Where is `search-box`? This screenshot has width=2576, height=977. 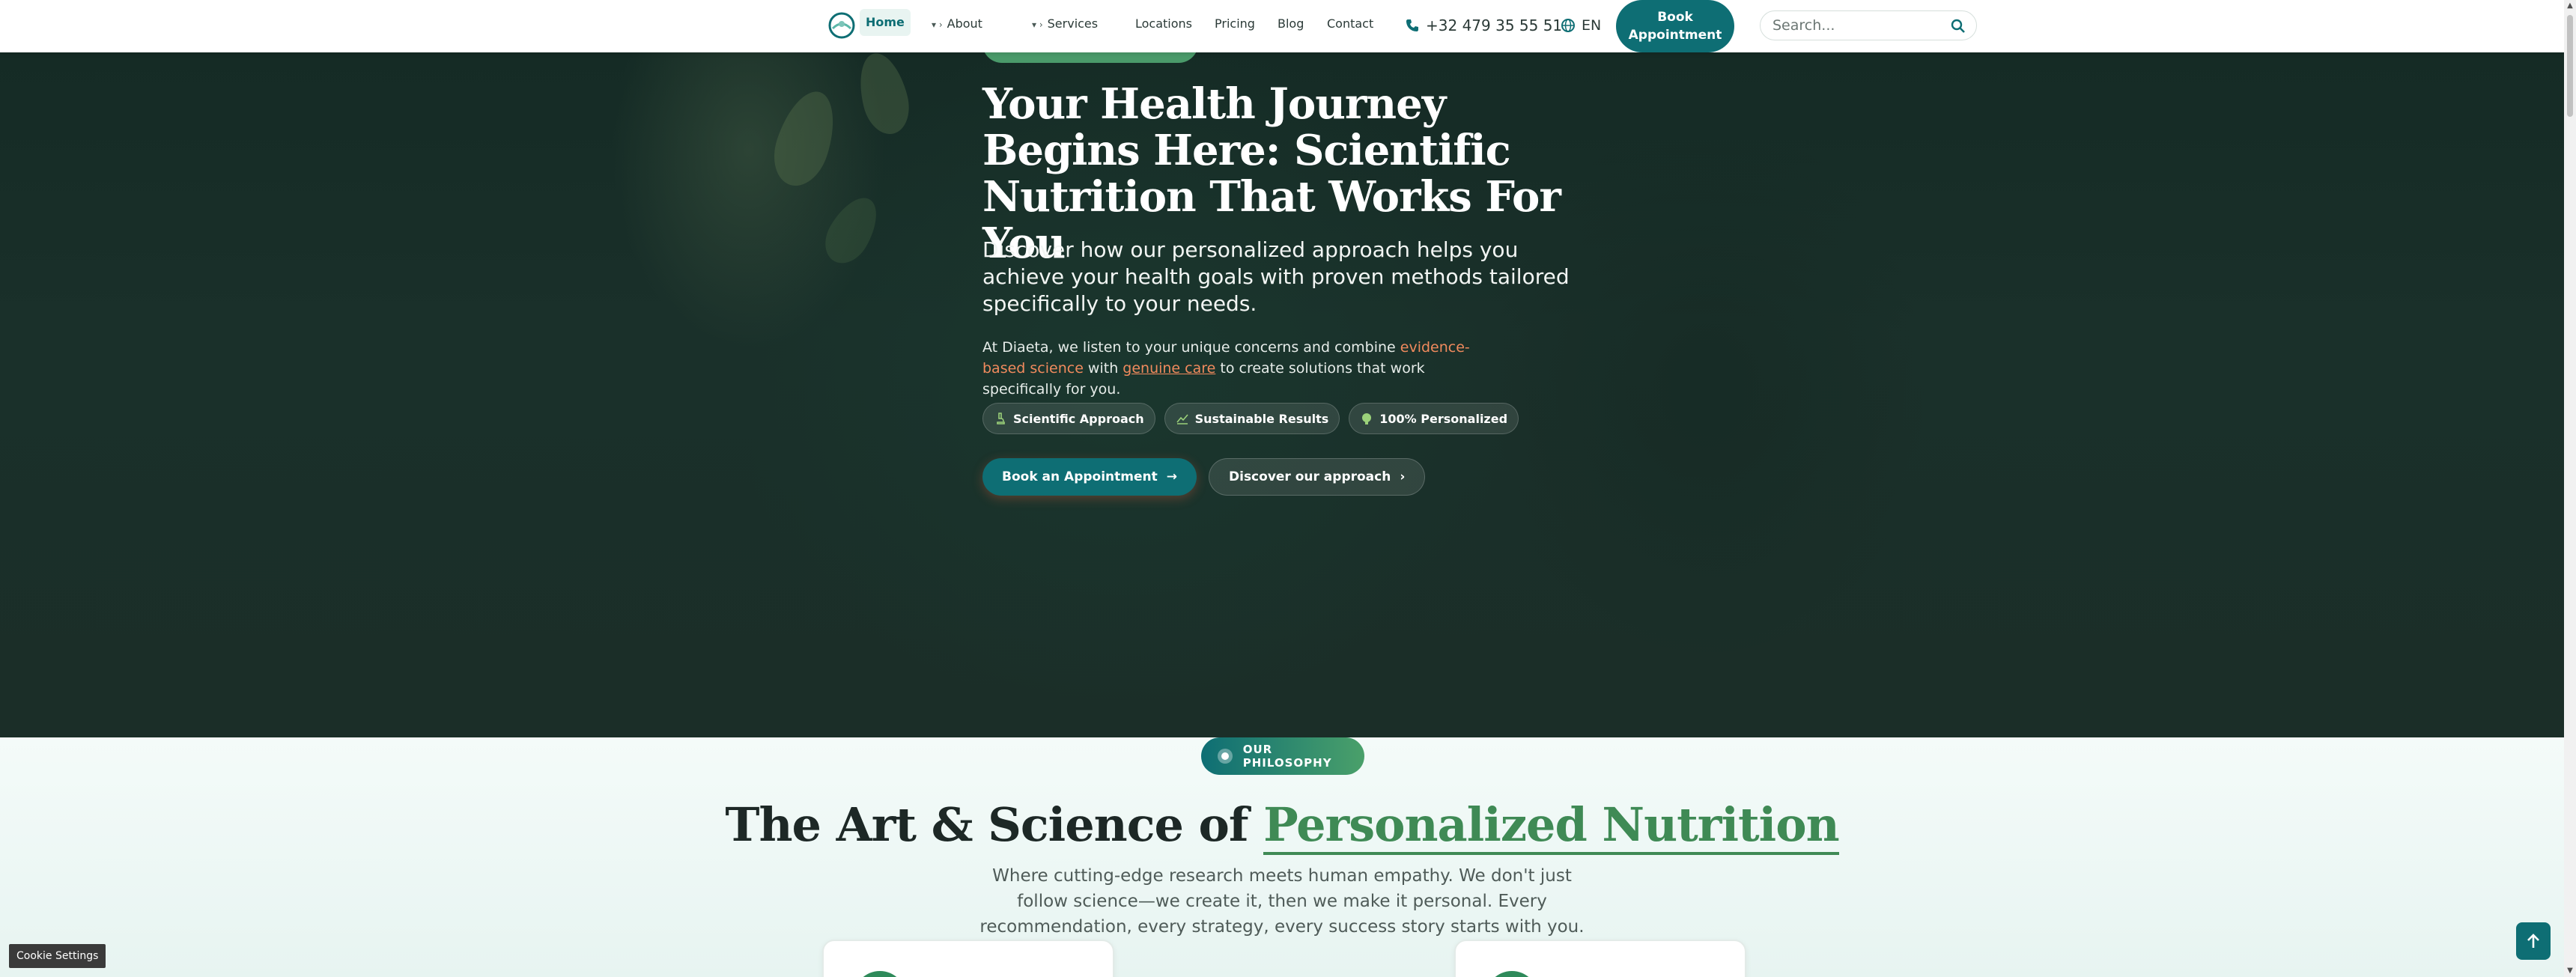 search-box is located at coordinates (1868, 25).